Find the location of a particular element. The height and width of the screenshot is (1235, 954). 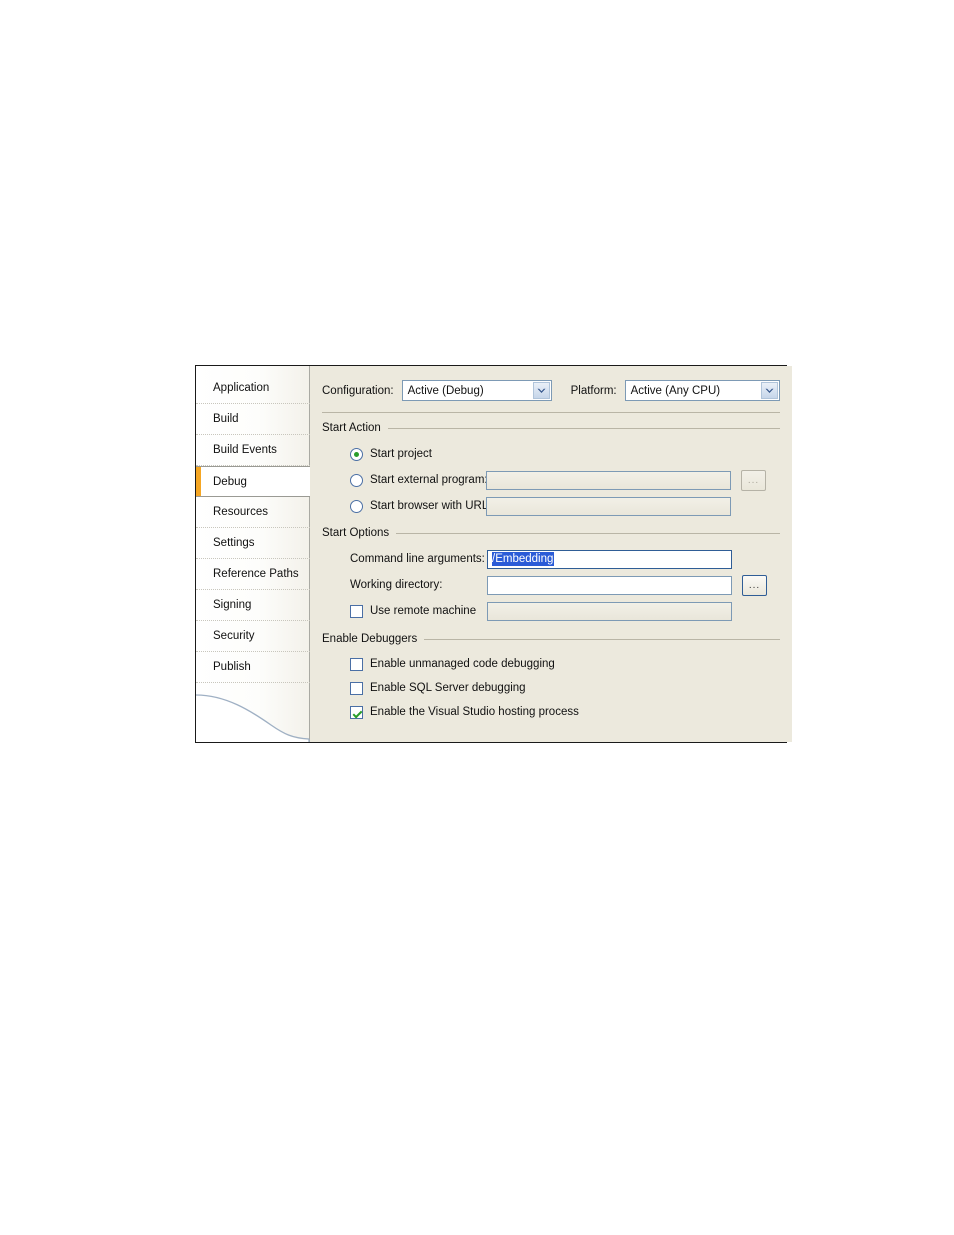

page-curl-decoration is located at coordinates (253, 718).